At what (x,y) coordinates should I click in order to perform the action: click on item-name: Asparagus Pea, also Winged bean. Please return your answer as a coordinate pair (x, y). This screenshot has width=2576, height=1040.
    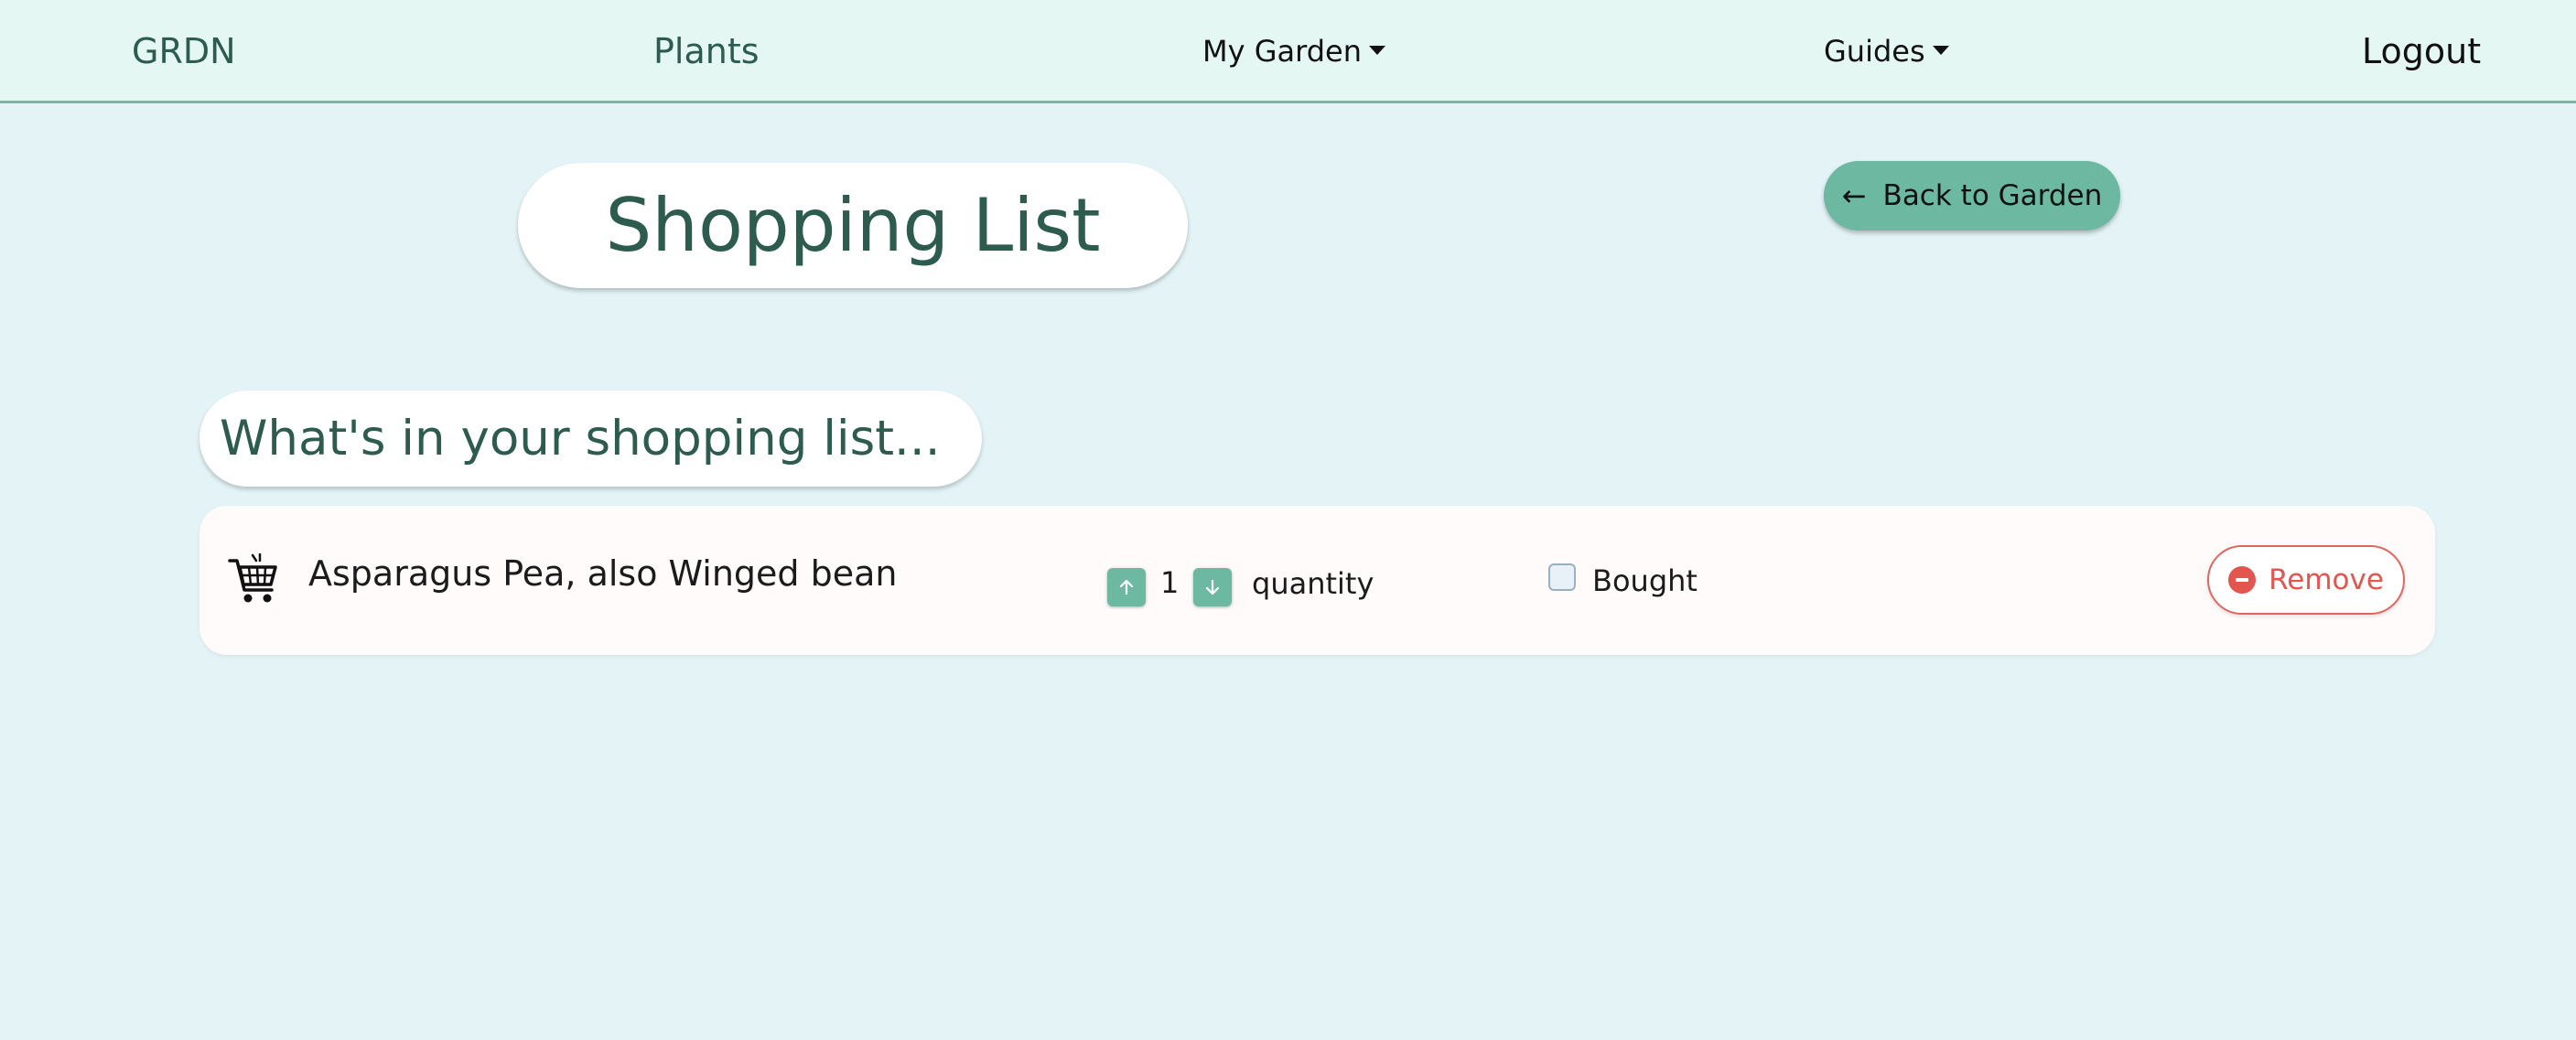
    Looking at the image, I should click on (603, 573).